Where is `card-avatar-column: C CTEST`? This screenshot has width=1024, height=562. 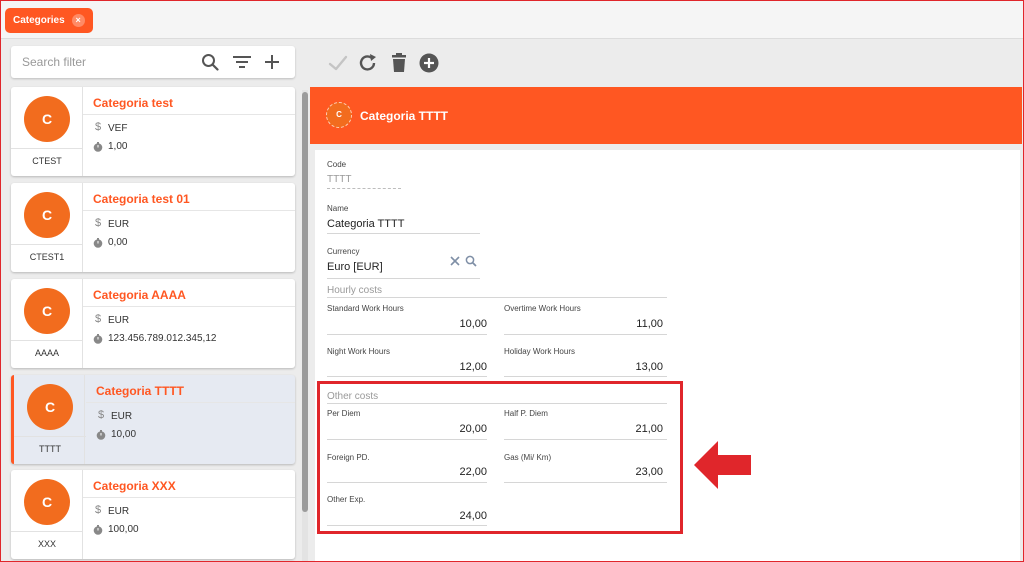
card-avatar-column: C CTEST is located at coordinates (47, 131).